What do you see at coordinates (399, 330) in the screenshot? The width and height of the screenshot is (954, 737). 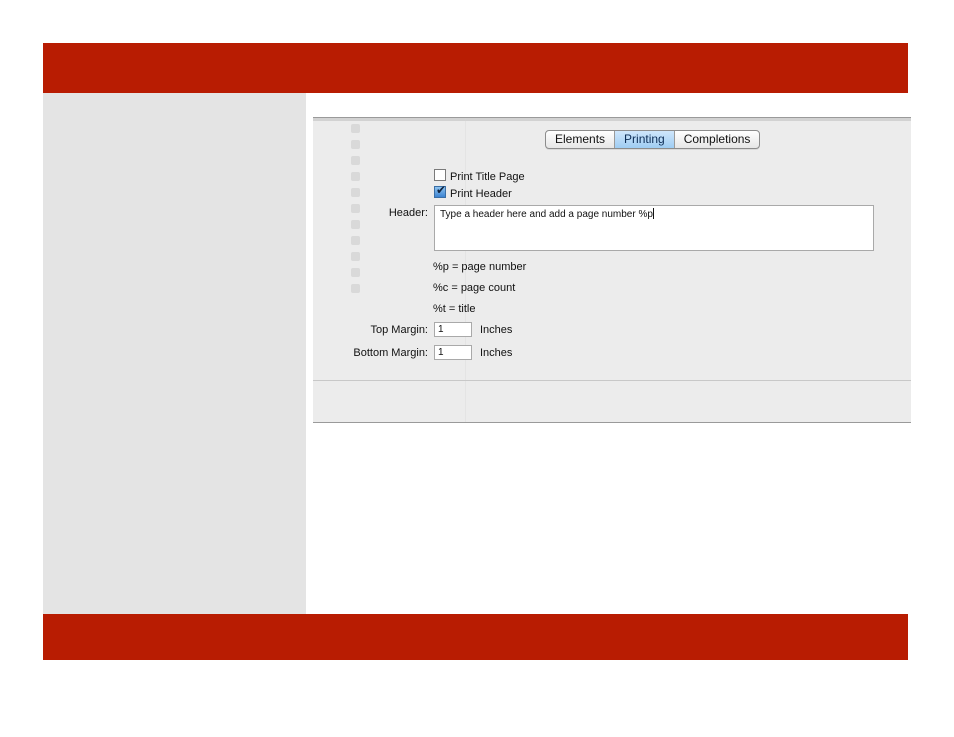 I see `top-margin-label: Top Margin:` at bounding box center [399, 330].